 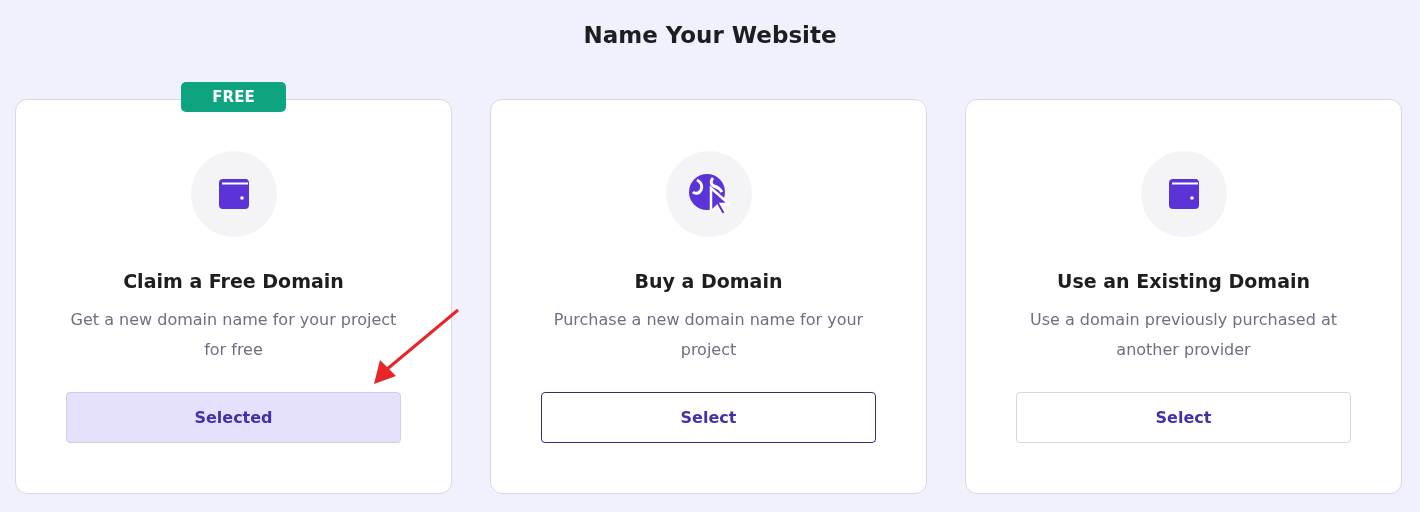 What do you see at coordinates (233, 281) in the screenshot?
I see `option-heading: Claim a Free Domain` at bounding box center [233, 281].